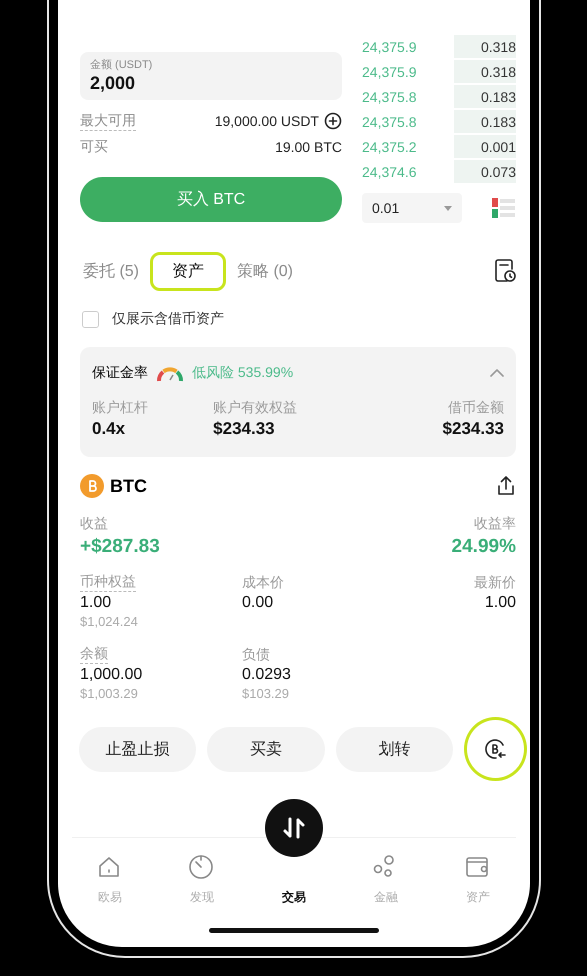 The height and width of the screenshot is (976, 587). I want to click on chevron-icon, so click(497, 373).